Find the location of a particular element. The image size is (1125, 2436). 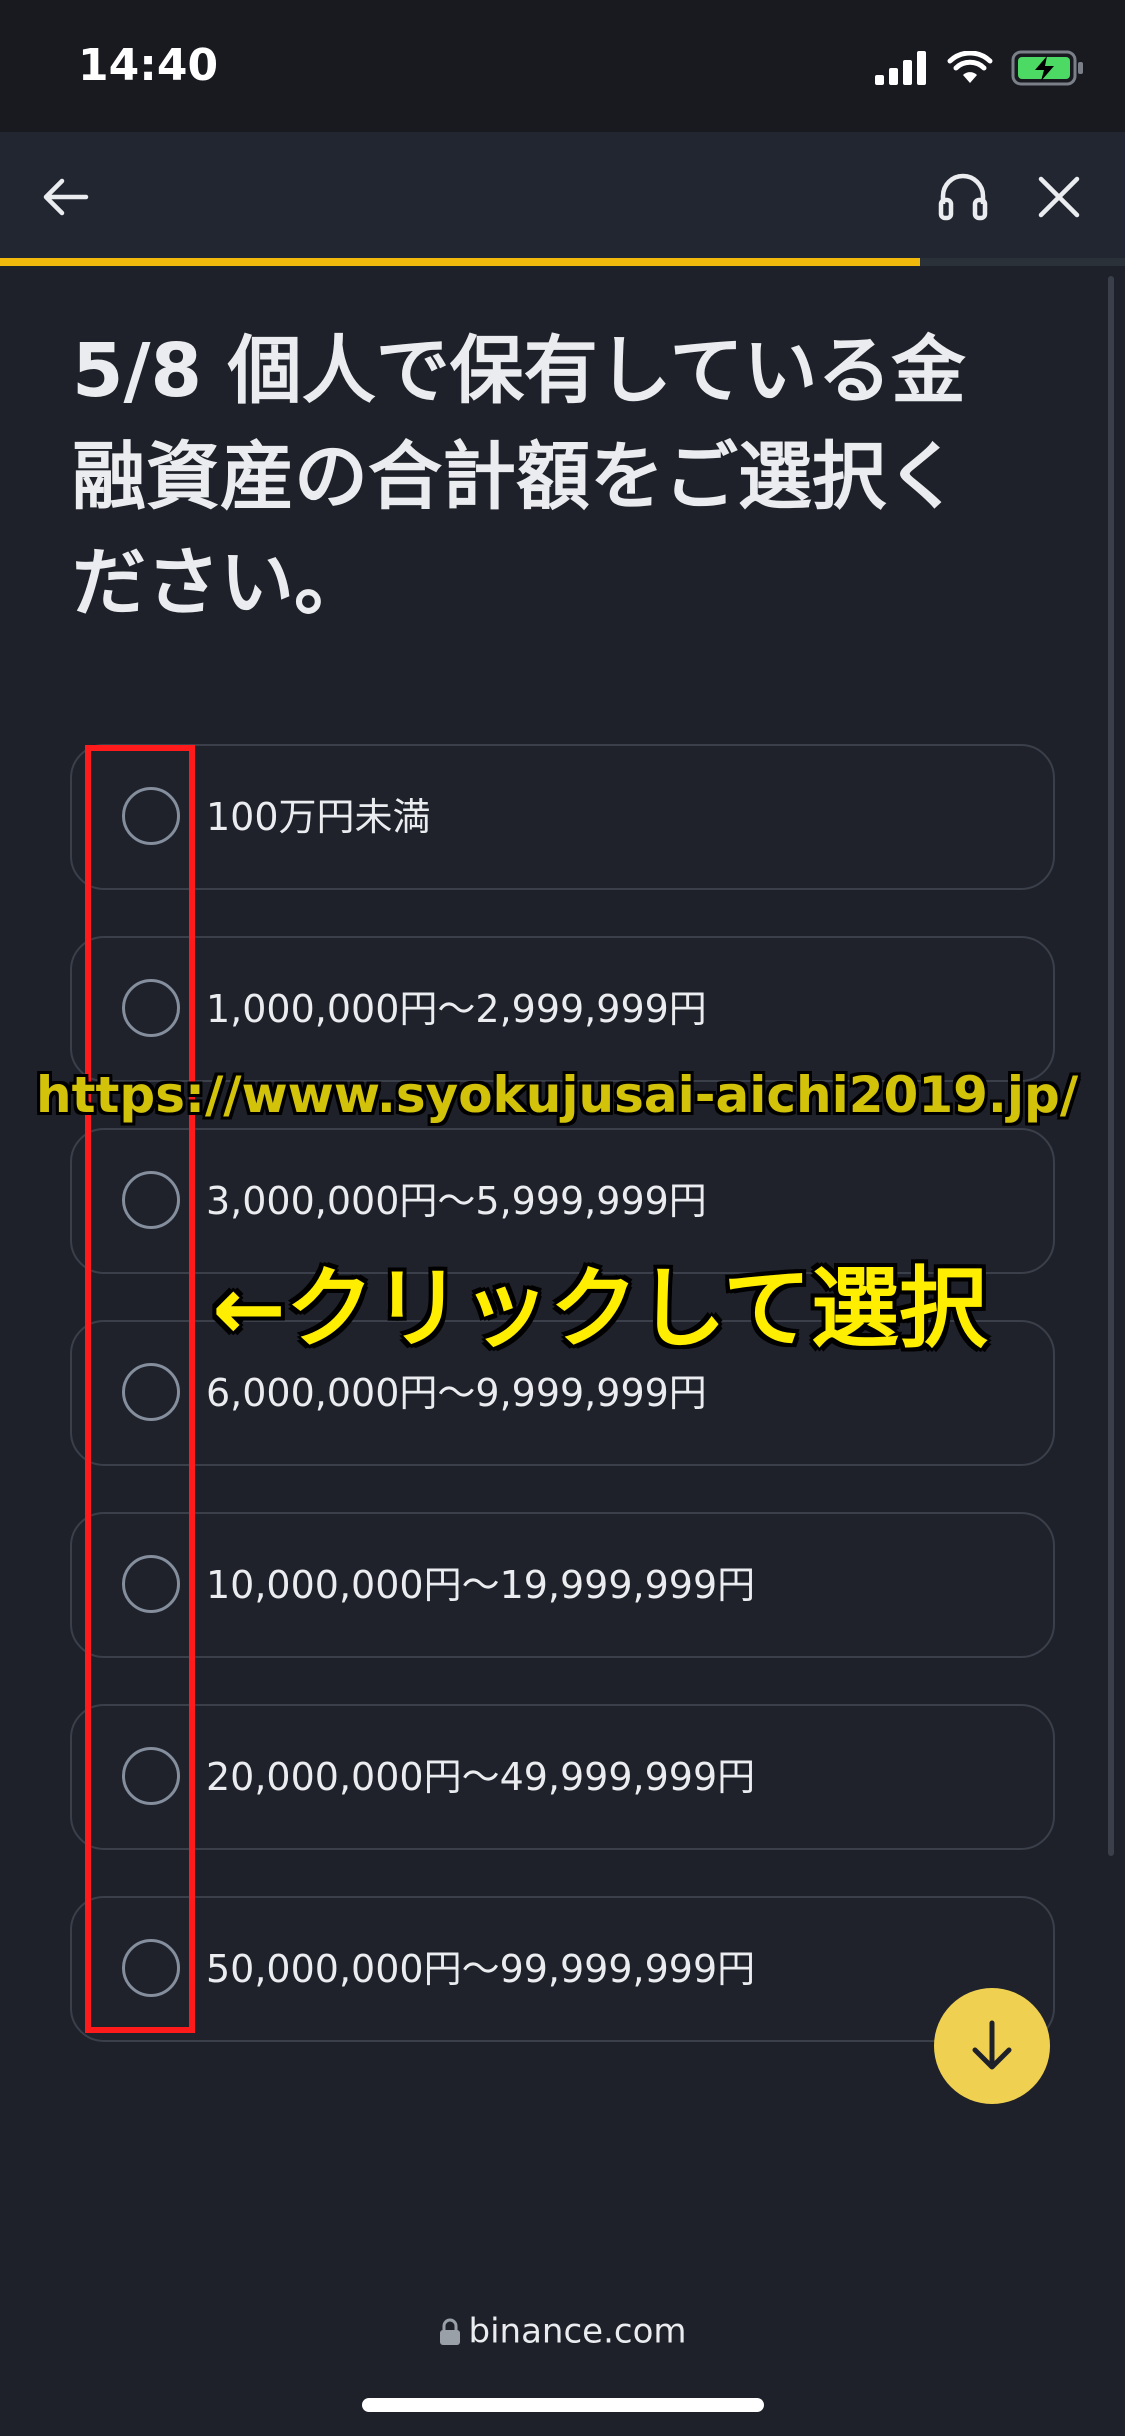

watermark-url: https://www.syokujusai-aichi2019.jp/ is located at coordinates (557, 1095).